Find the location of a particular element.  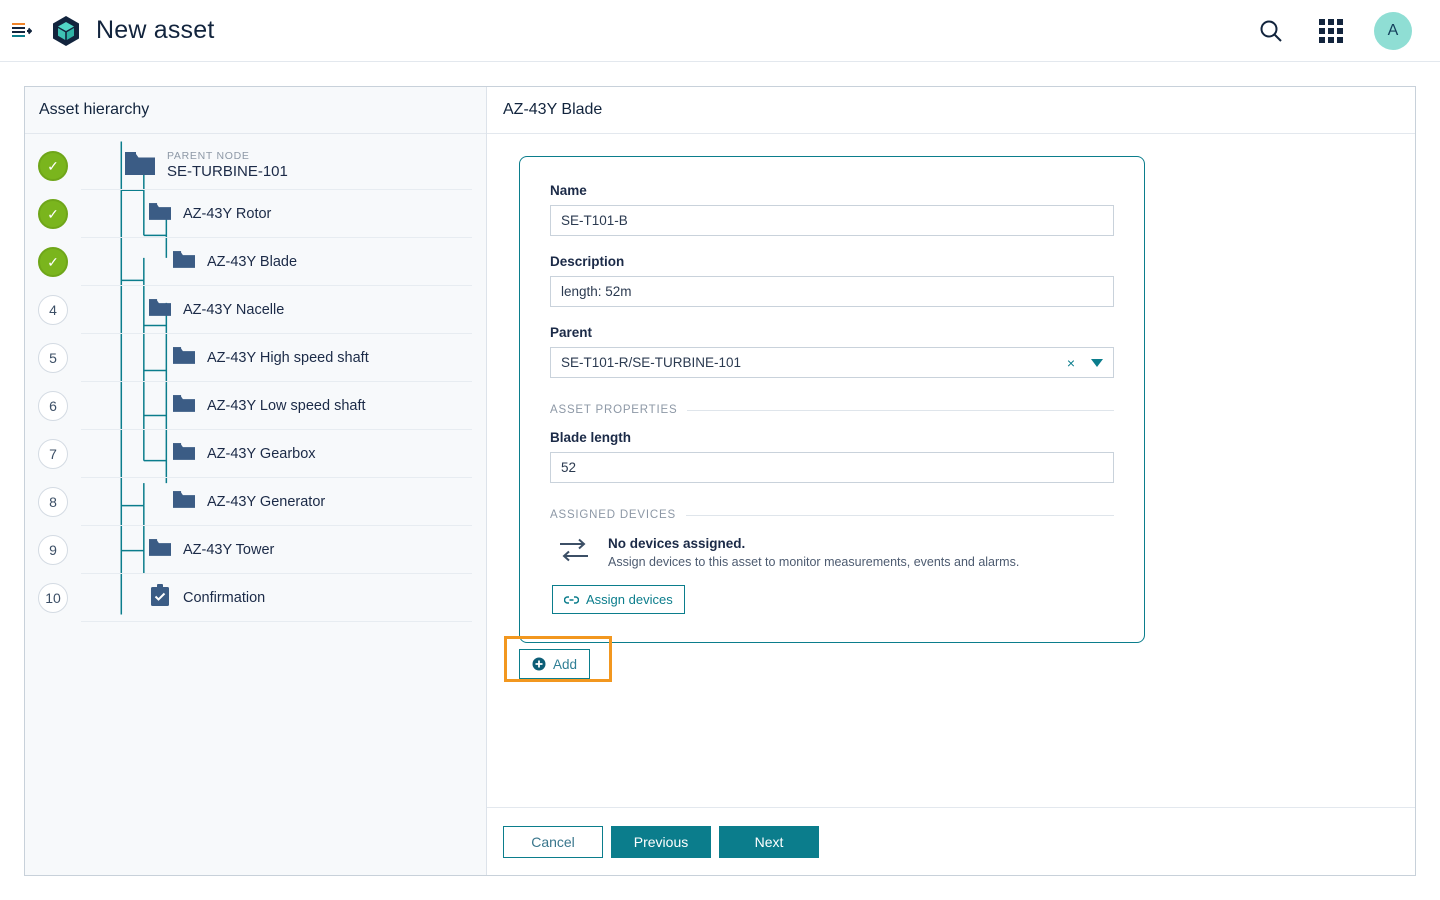

tree-step-badge-col: 10 is located at coordinates (53, 598).